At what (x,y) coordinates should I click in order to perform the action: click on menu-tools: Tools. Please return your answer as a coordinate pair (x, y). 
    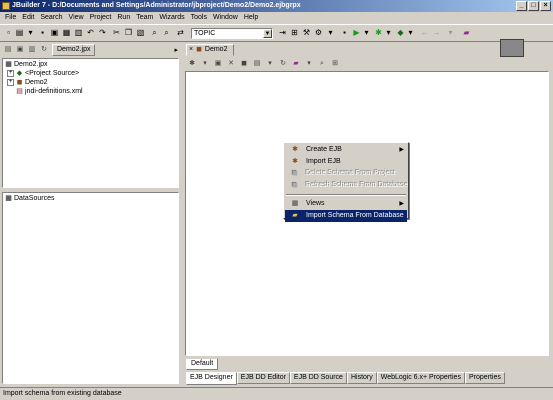
    Looking at the image, I should click on (199, 18).